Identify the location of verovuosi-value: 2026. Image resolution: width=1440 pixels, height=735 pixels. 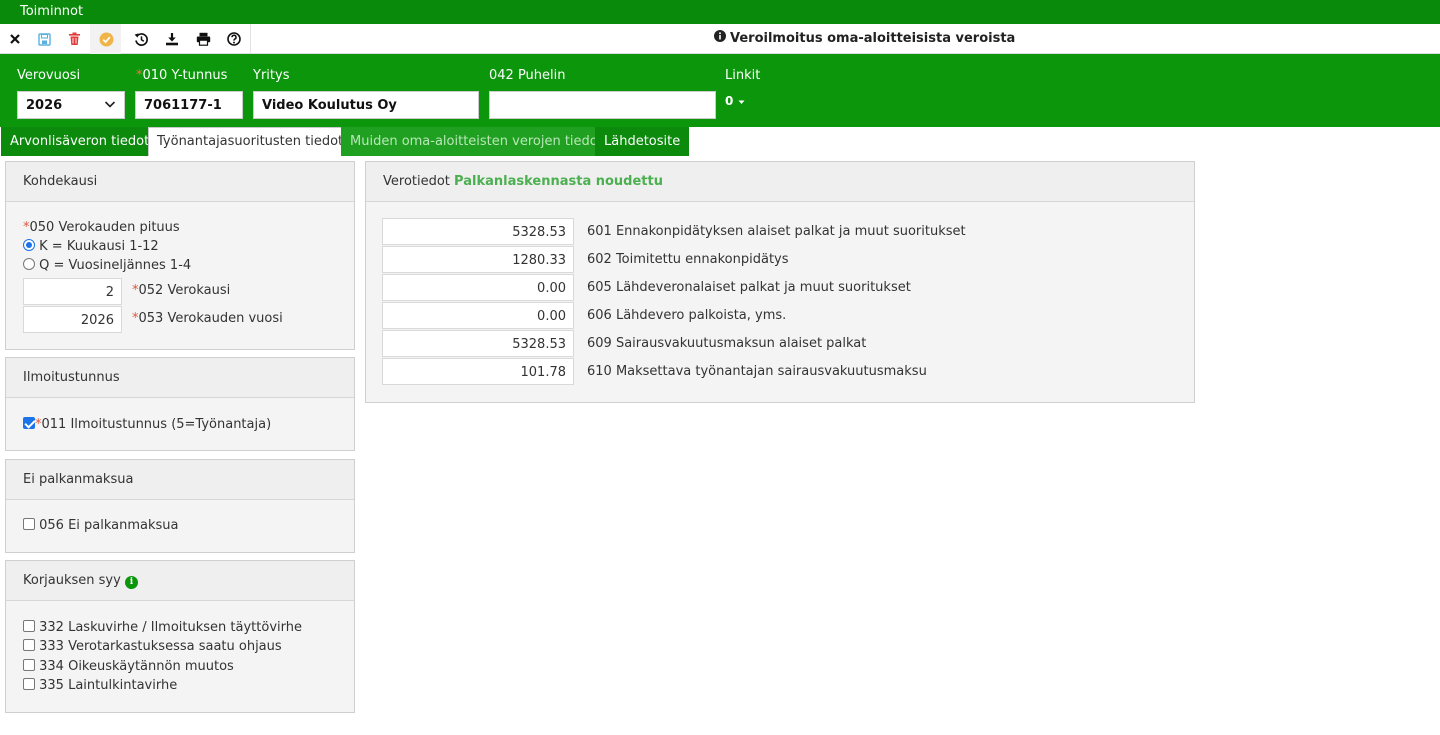
(44, 105).